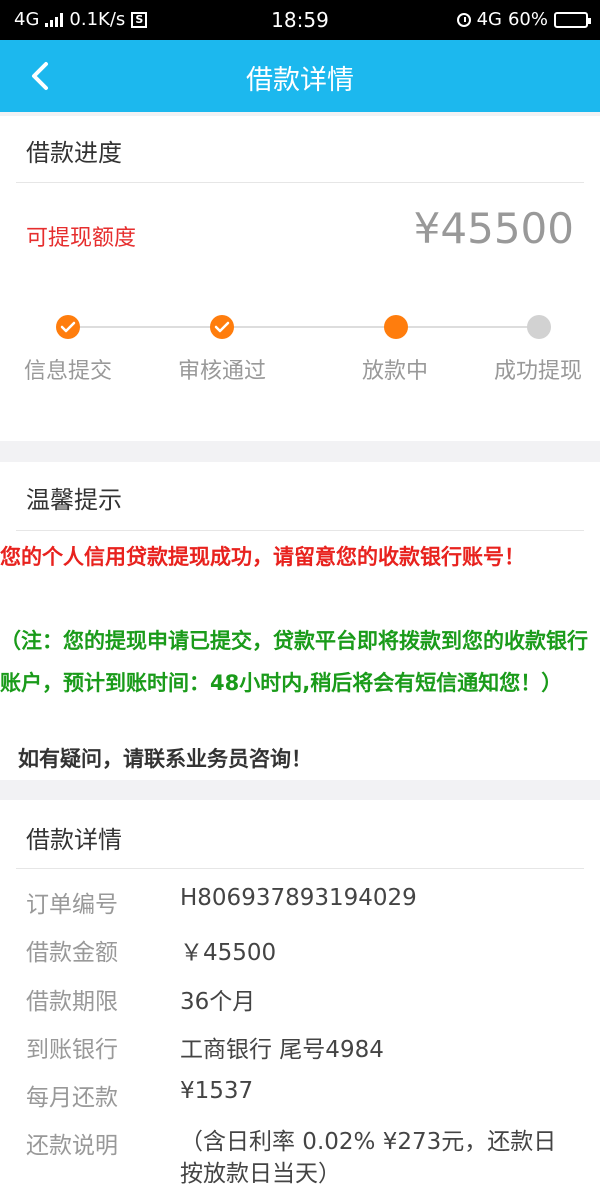  What do you see at coordinates (72, 1098) in the screenshot?
I see `detail-label: 每月还款` at bounding box center [72, 1098].